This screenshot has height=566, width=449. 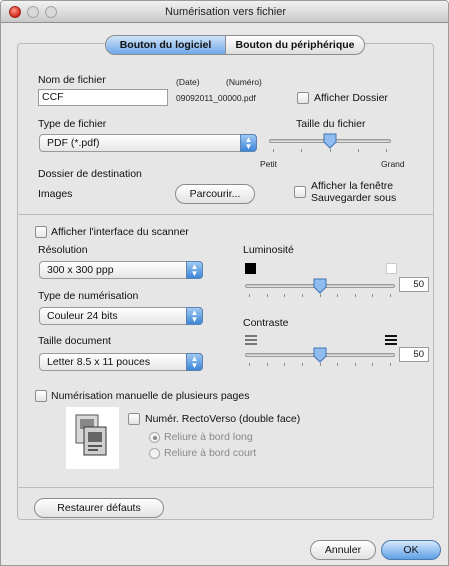 I want to click on save-as-checkbox, so click(x=300, y=192).